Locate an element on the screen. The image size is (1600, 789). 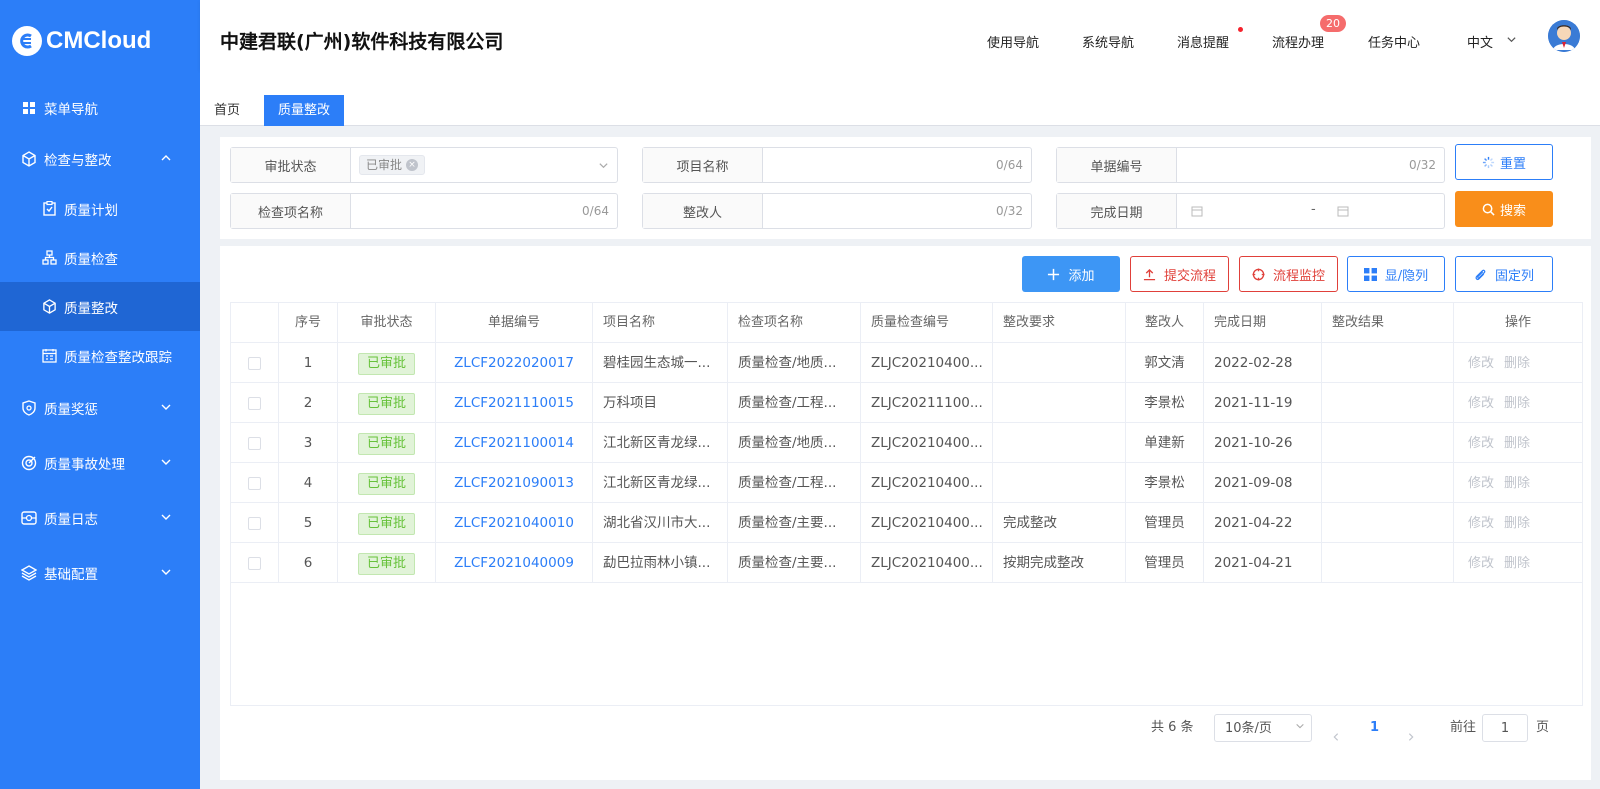
char-counter: 0/64 is located at coordinates (595, 211).